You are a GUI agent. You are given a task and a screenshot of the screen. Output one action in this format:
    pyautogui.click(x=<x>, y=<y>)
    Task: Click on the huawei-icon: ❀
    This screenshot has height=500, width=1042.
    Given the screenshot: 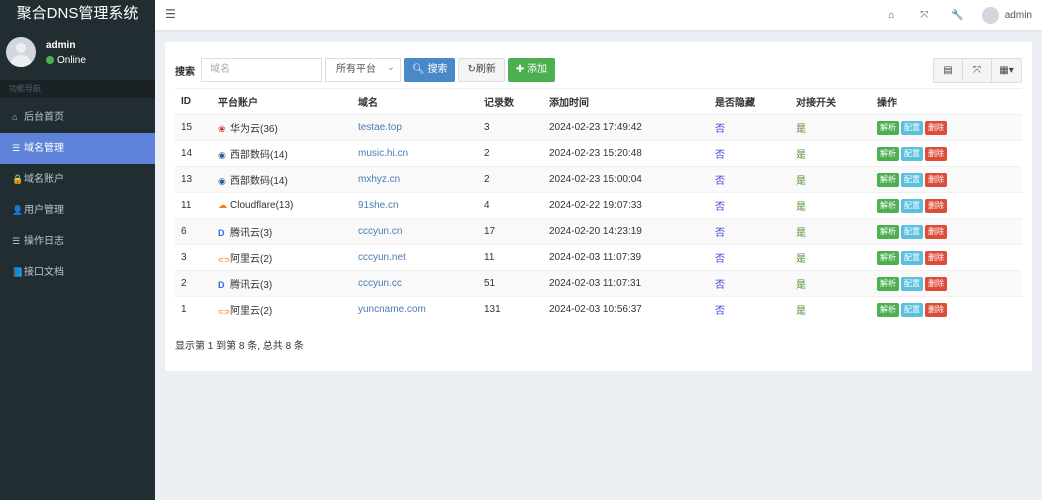 What is the action you would take?
    pyautogui.click(x=222, y=129)
    